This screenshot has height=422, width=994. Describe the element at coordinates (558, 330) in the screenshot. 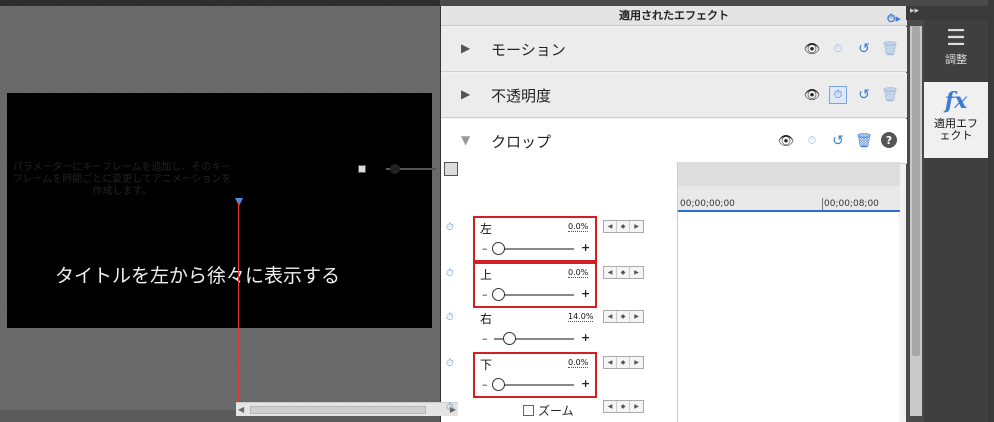

I see `crop-param-row: ⏱ 右 14.0% – + ◀ ◆ ▶` at that location.